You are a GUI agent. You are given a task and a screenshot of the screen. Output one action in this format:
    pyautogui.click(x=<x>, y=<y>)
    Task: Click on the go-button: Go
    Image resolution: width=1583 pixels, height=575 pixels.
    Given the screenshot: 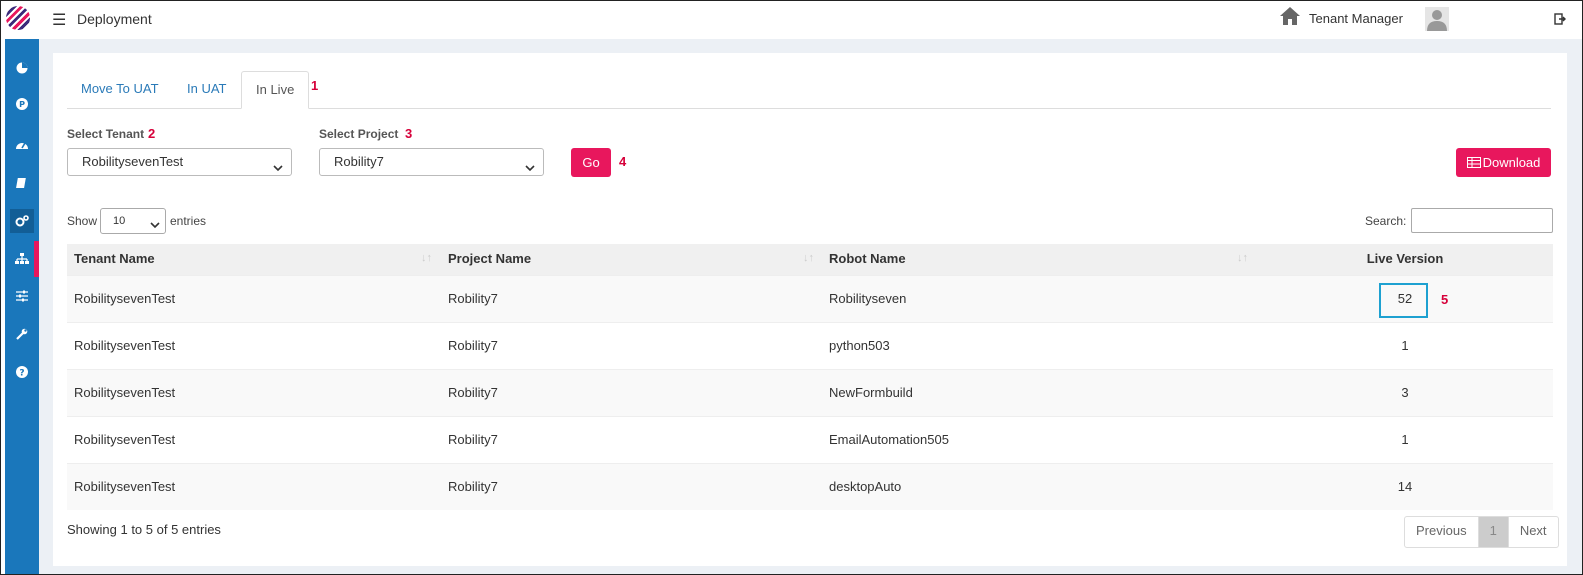 What is the action you would take?
    pyautogui.click(x=591, y=162)
    